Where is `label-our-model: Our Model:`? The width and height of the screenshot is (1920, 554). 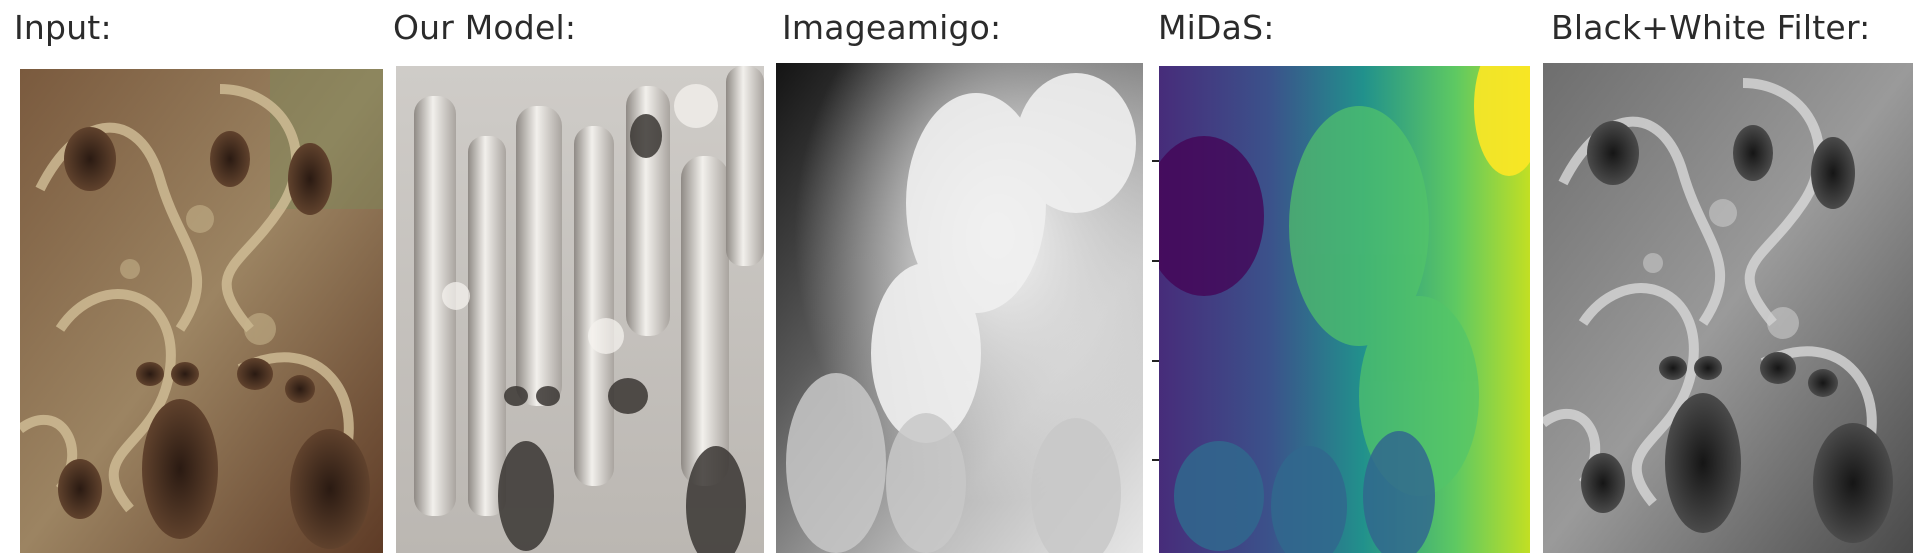
label-our-model: Our Model: is located at coordinates (485, 27).